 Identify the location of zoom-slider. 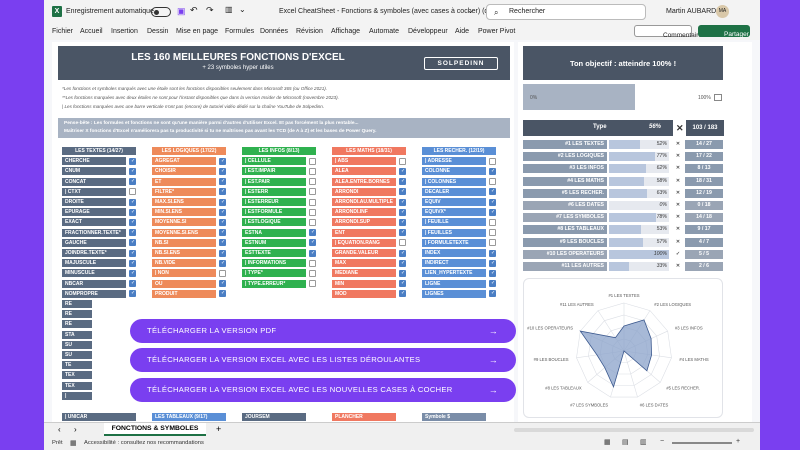
(702, 443).